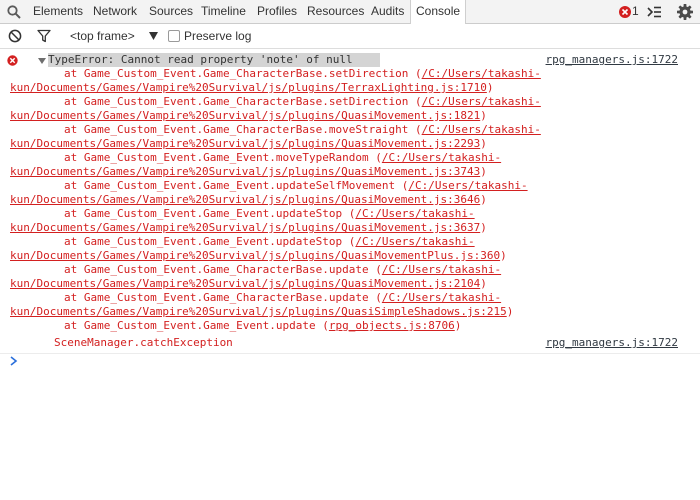 The image size is (700, 500). Describe the element at coordinates (350, 36) in the screenshot. I see `console-toolbar: <top frame> Preserve log` at that location.